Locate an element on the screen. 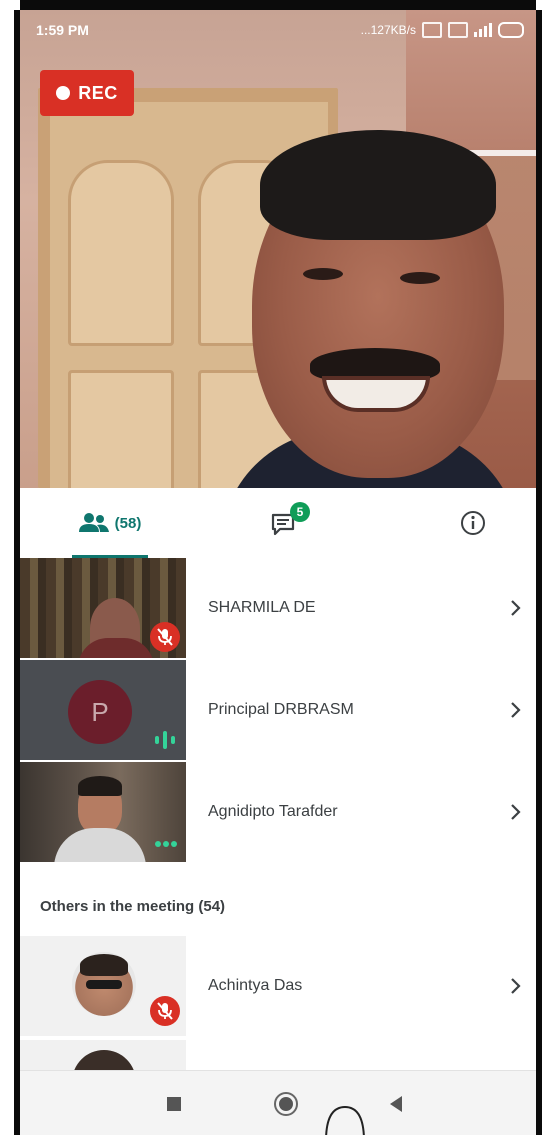 The image size is (556, 1135). back-button is located at coordinates (396, 1103).